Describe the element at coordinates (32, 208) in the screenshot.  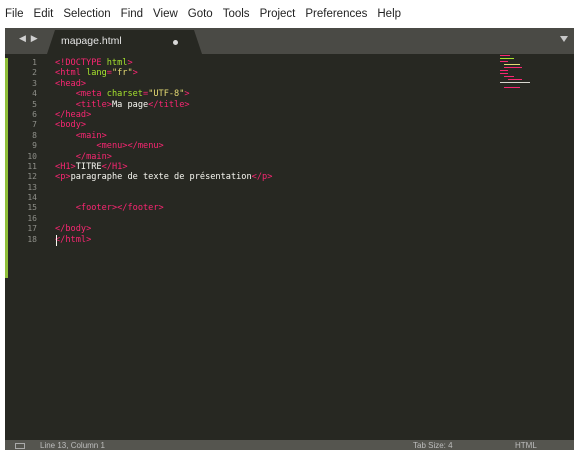
I see `line-number: 15` at that location.